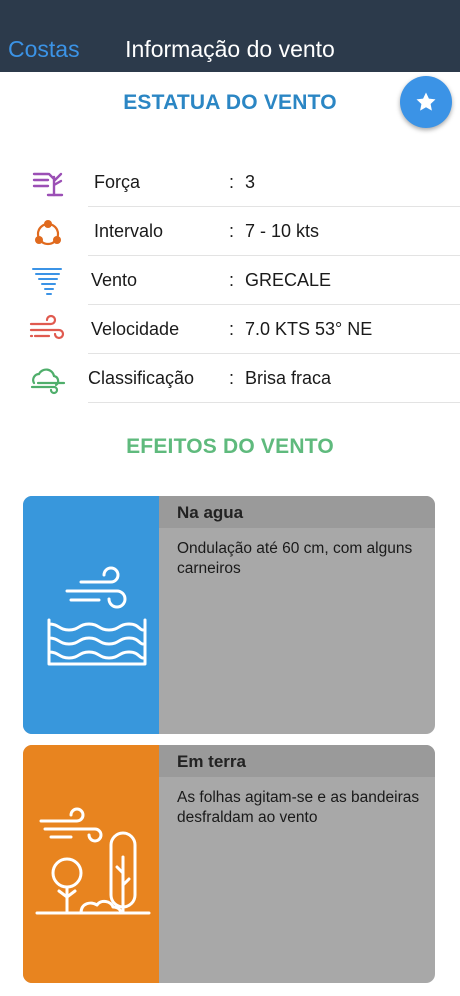 The height and width of the screenshot is (996, 460). What do you see at coordinates (129, 231) in the screenshot?
I see `range-label: Intervalo` at bounding box center [129, 231].